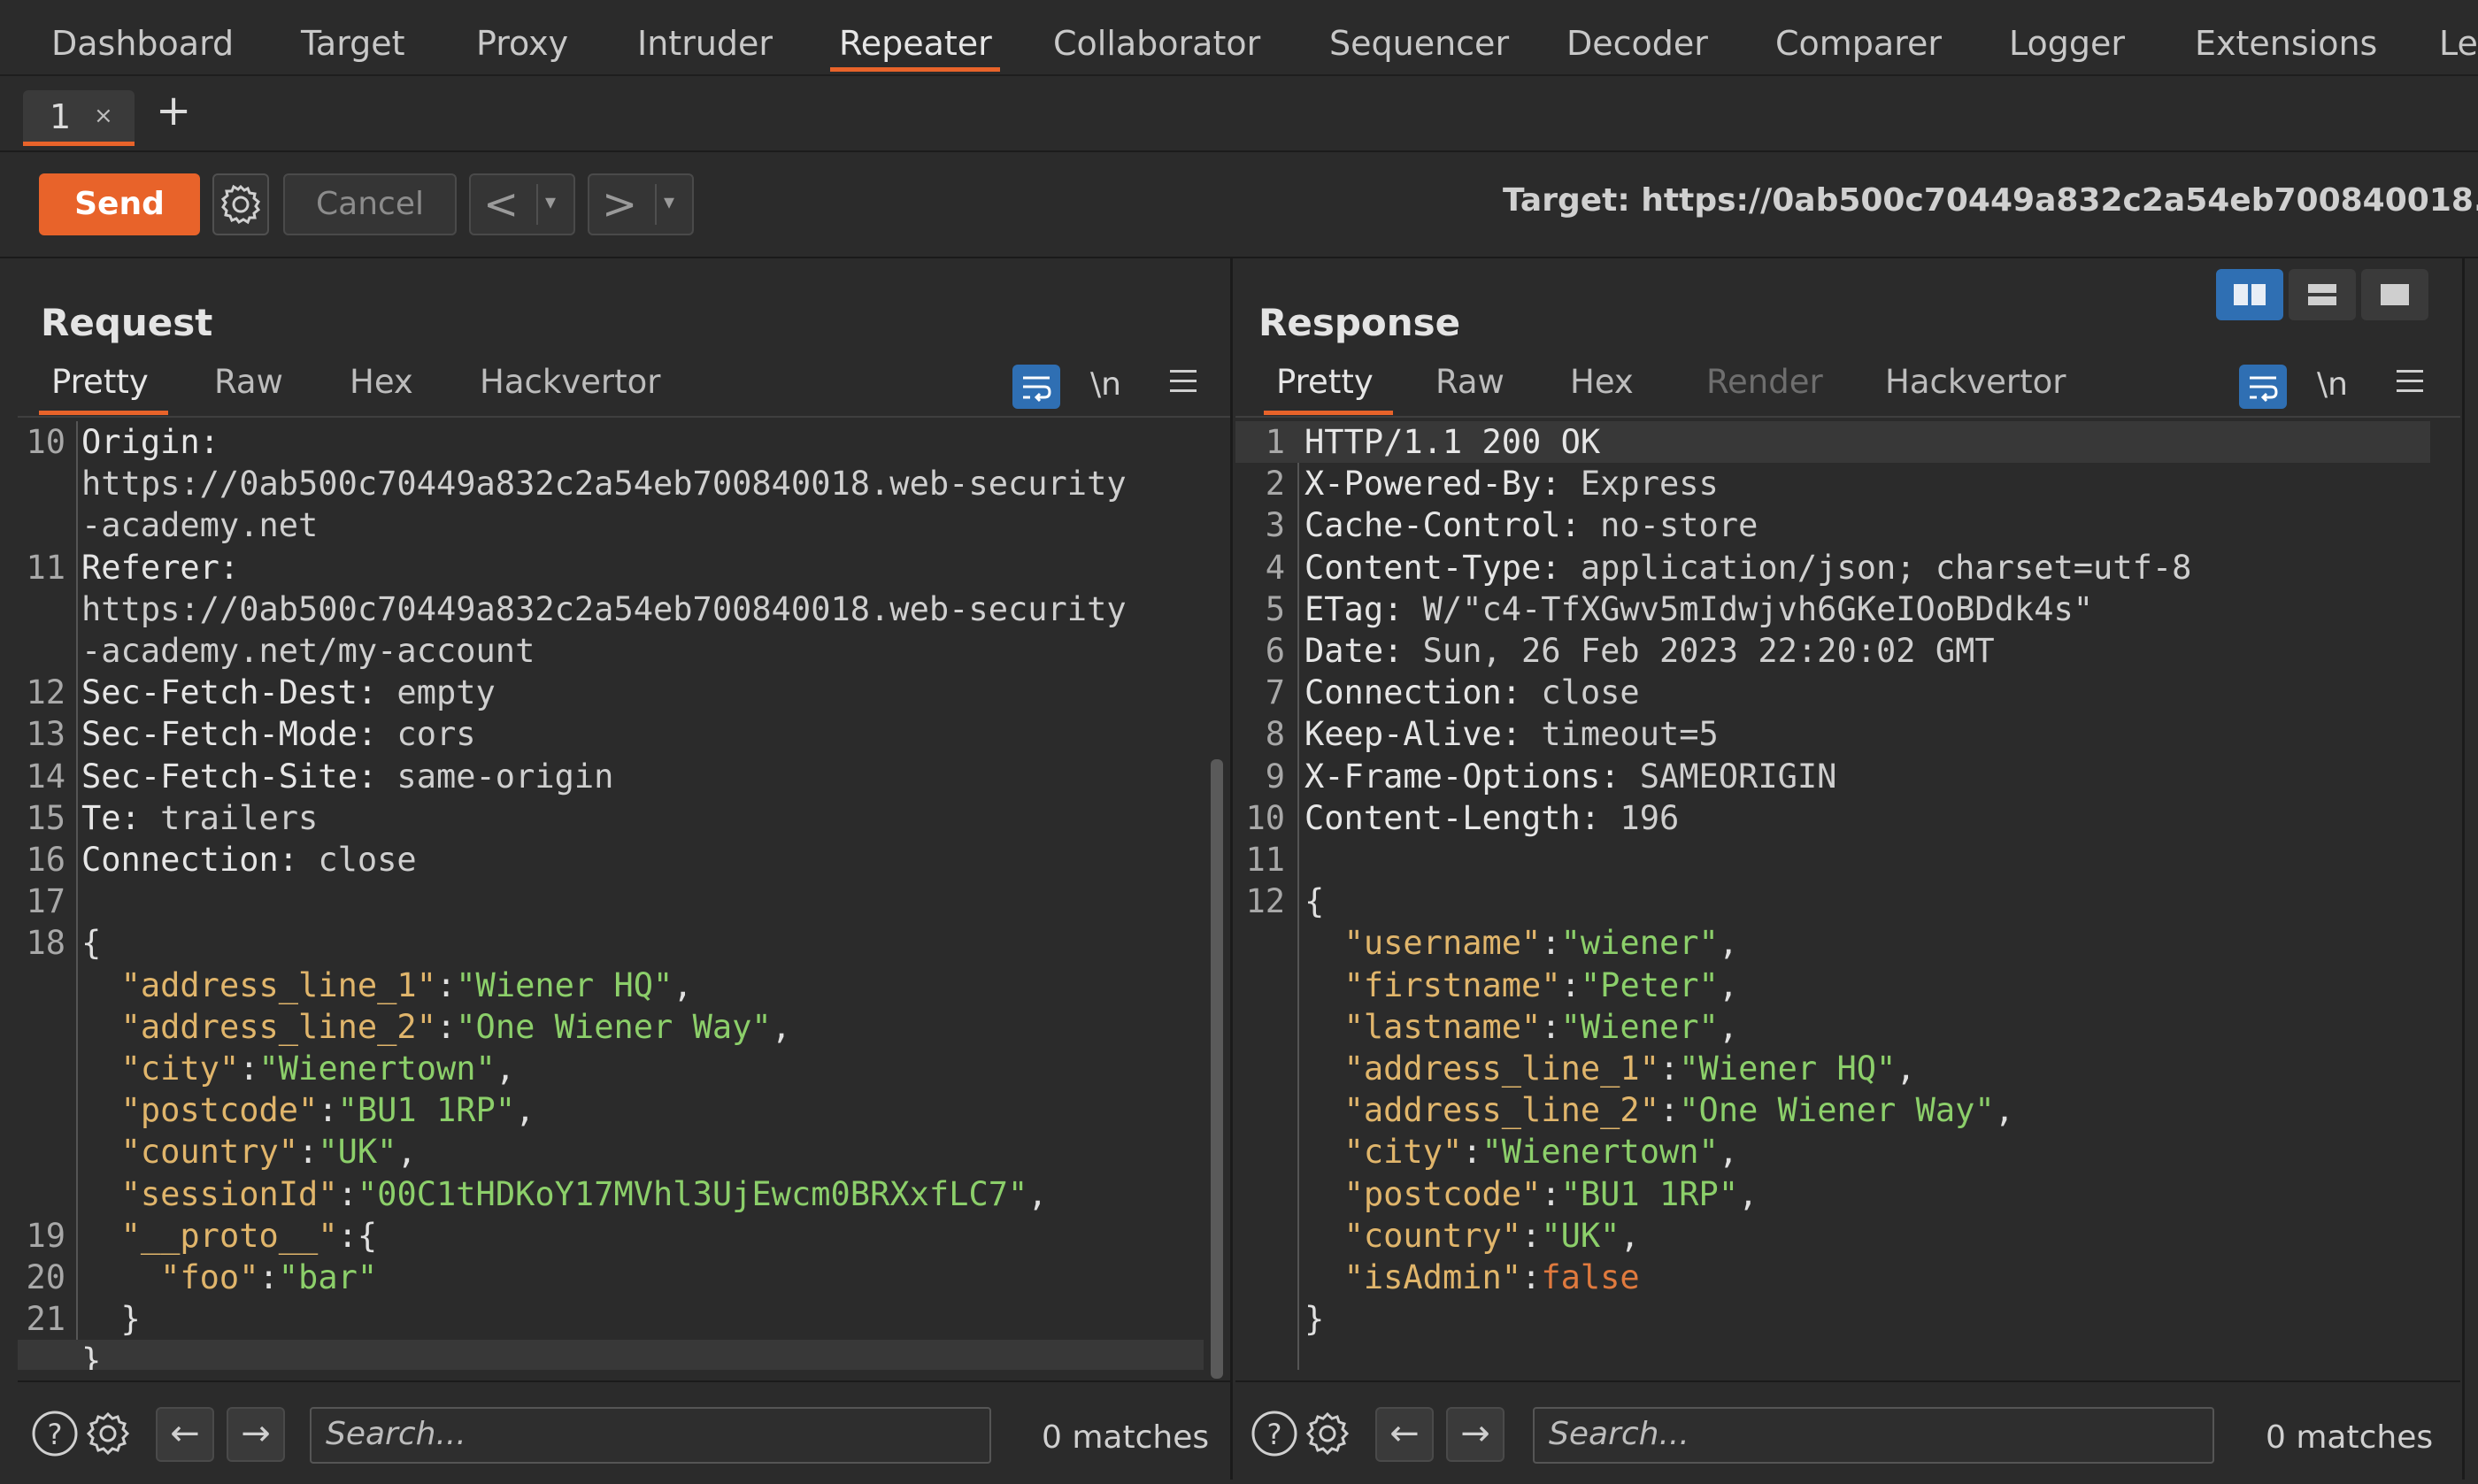 The width and height of the screenshot is (2478, 1484). Describe the element at coordinates (1600, 1152) in the screenshot. I see `code-token: "Wienertown"` at that location.